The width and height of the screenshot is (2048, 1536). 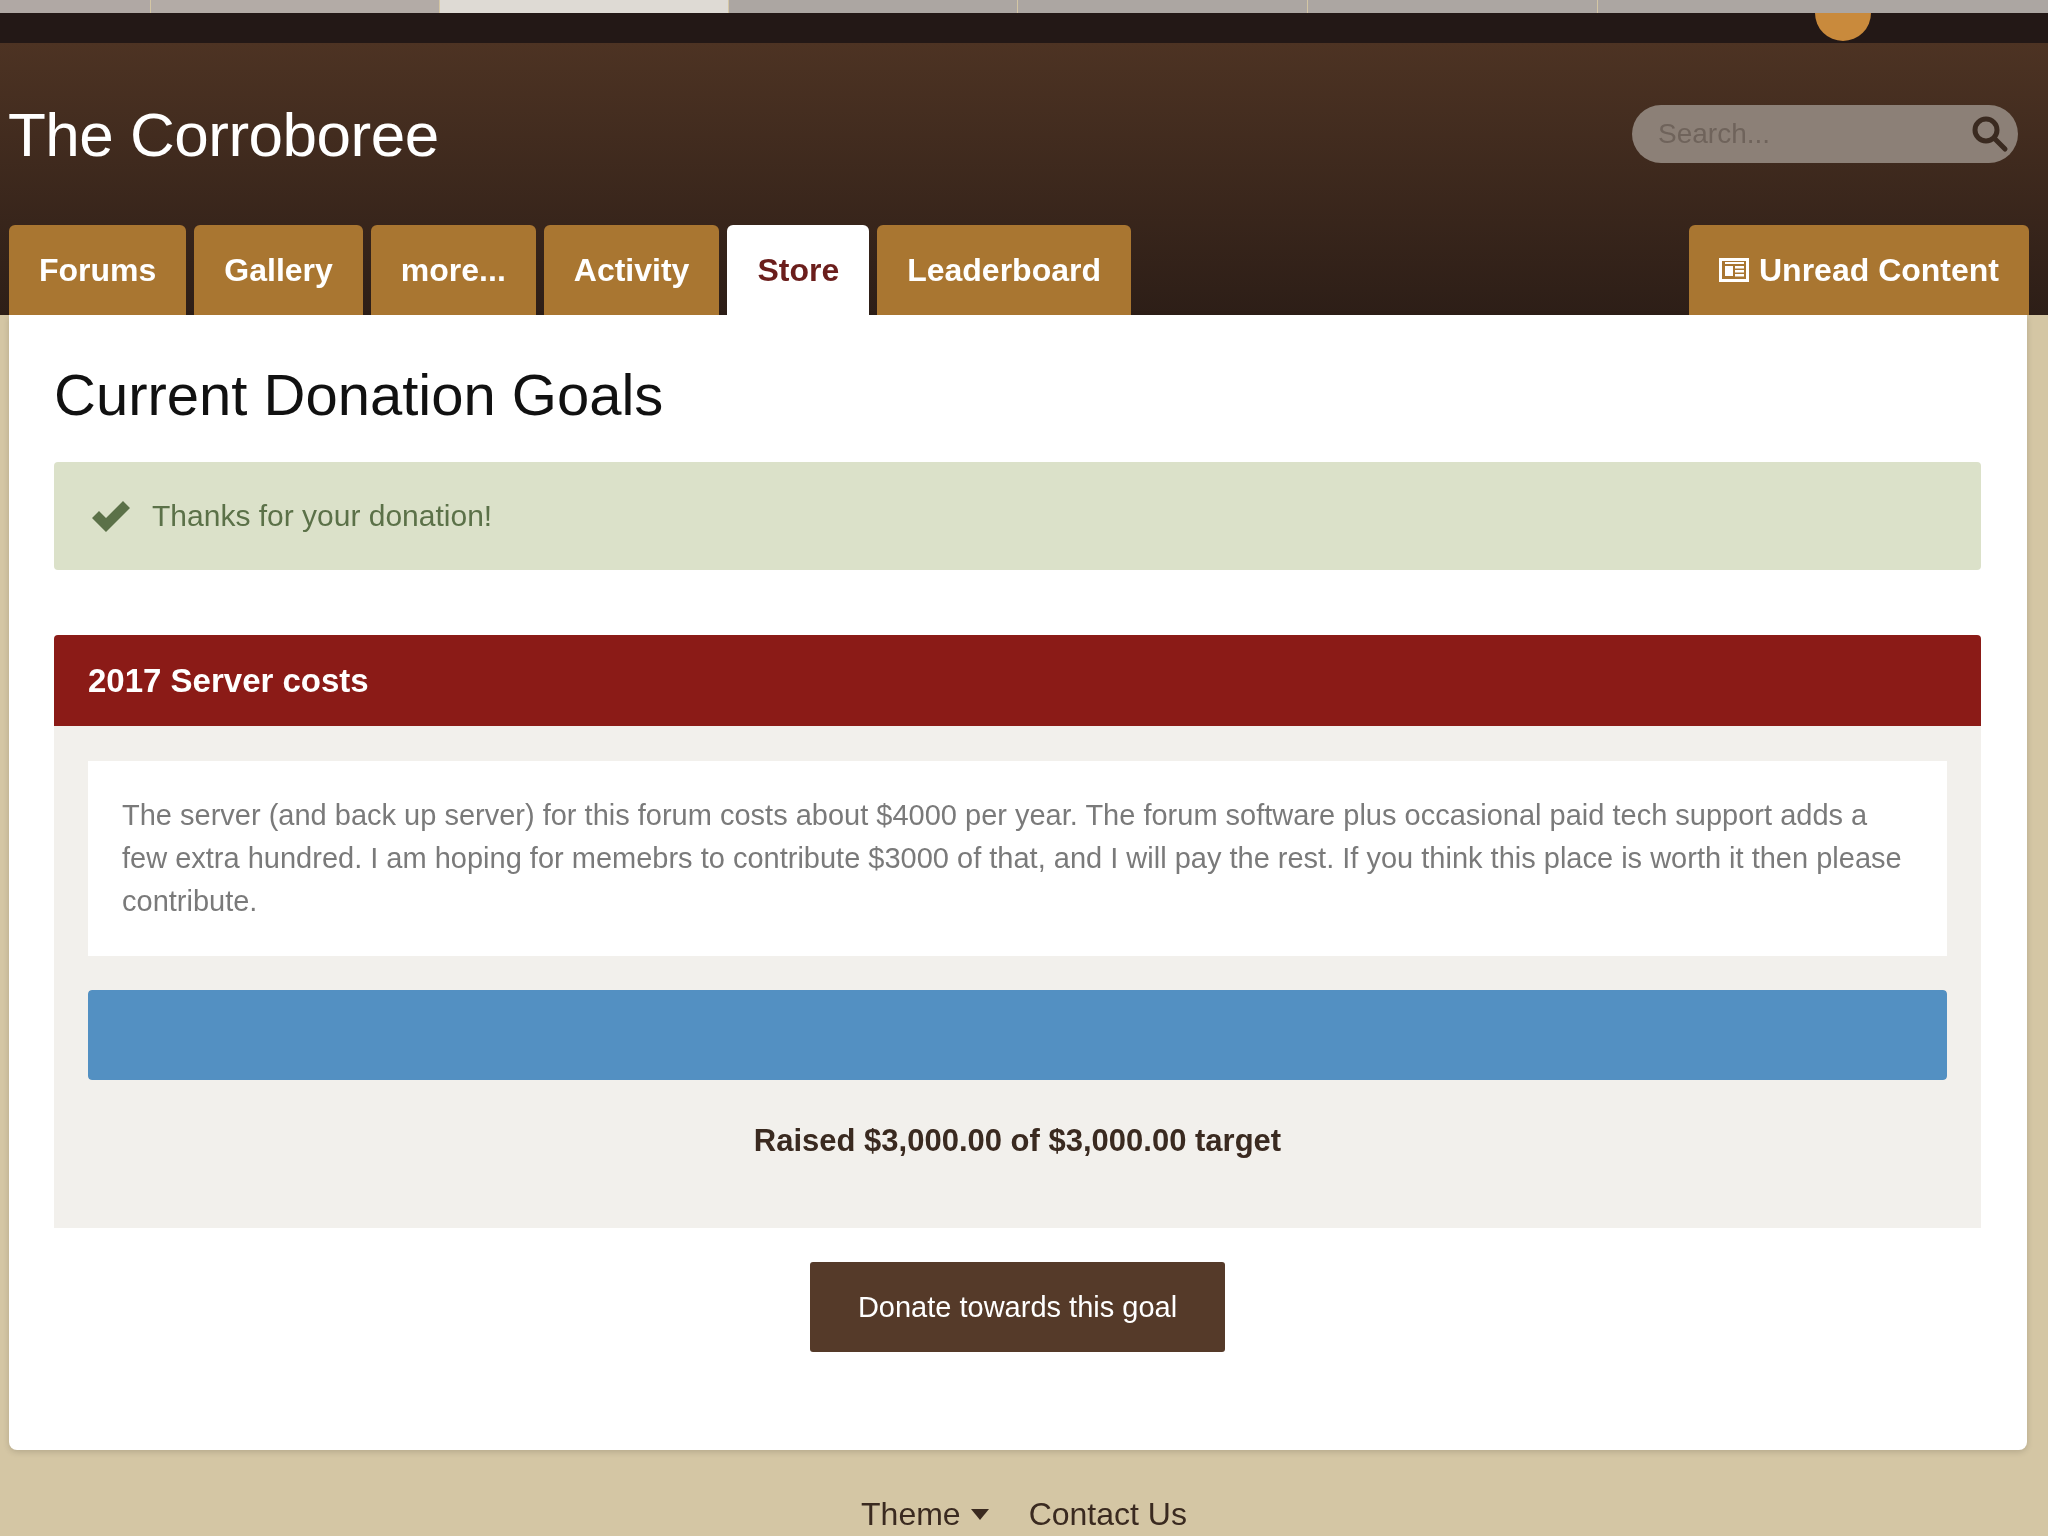 I want to click on nav-tab: Activity, so click(x=631, y=270).